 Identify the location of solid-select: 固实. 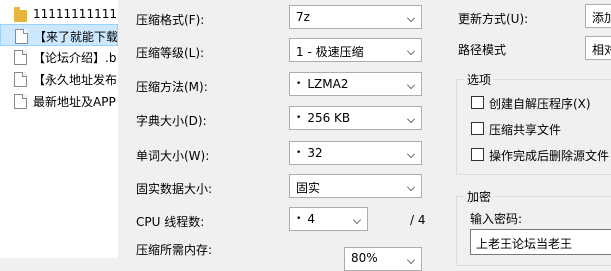
(355, 186).